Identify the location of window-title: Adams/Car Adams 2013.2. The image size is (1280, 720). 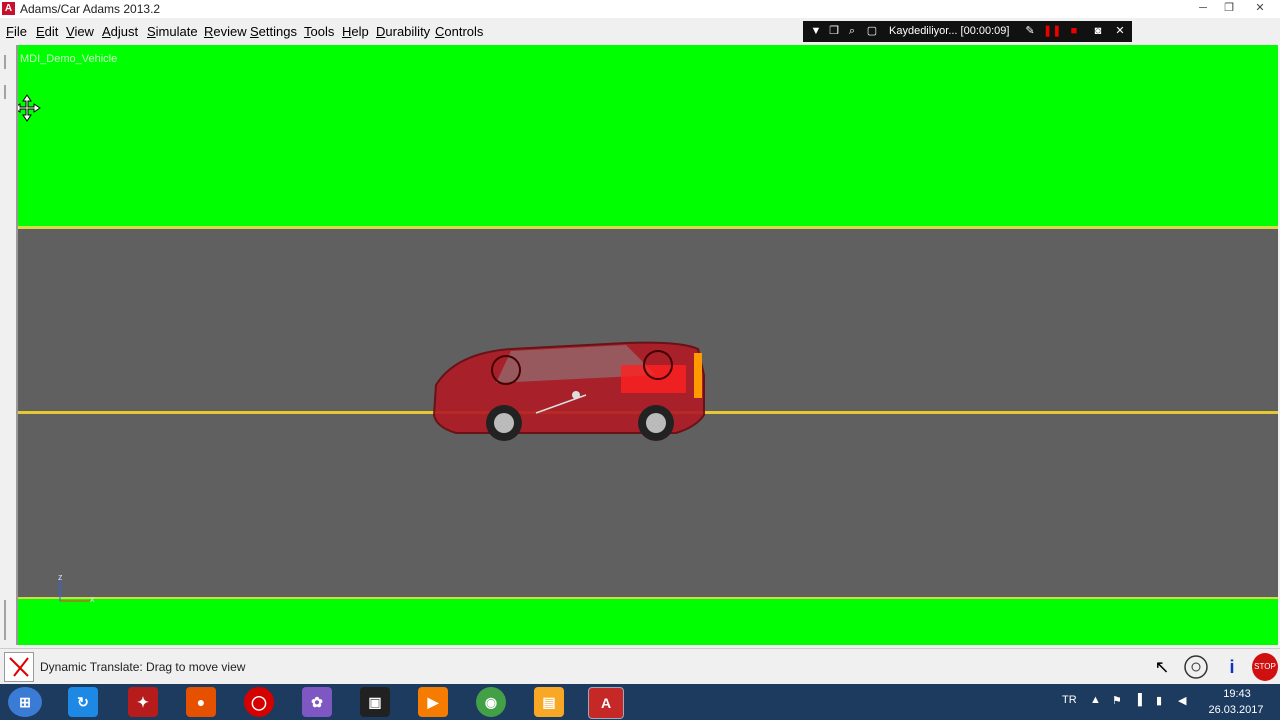
(90, 9).